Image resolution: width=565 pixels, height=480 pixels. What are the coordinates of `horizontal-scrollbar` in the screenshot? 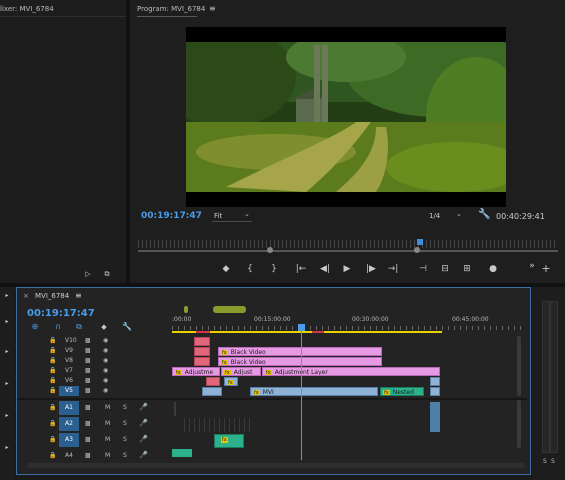 It's located at (276, 465).